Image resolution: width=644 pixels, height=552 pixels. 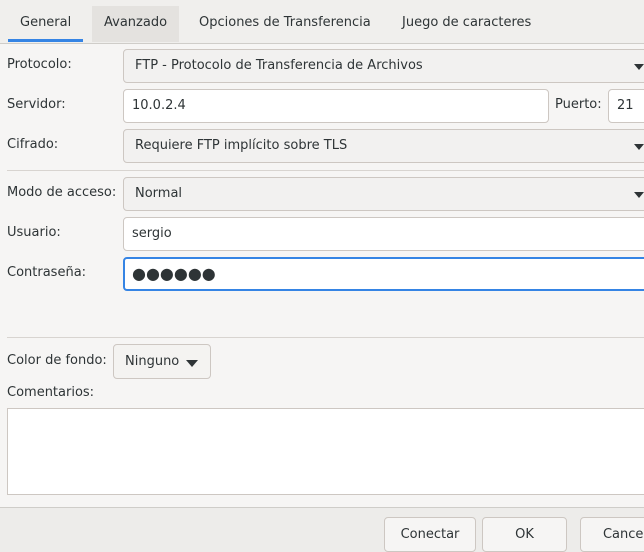 What do you see at coordinates (241, 145) in the screenshot?
I see `encryption-value: Requiere FTP implícito sobre TLS` at bounding box center [241, 145].